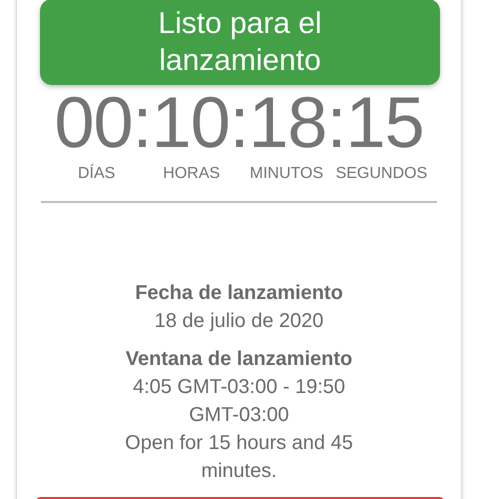  I want to click on launch-window-label: Ventana de lanzamiento, so click(239, 359).